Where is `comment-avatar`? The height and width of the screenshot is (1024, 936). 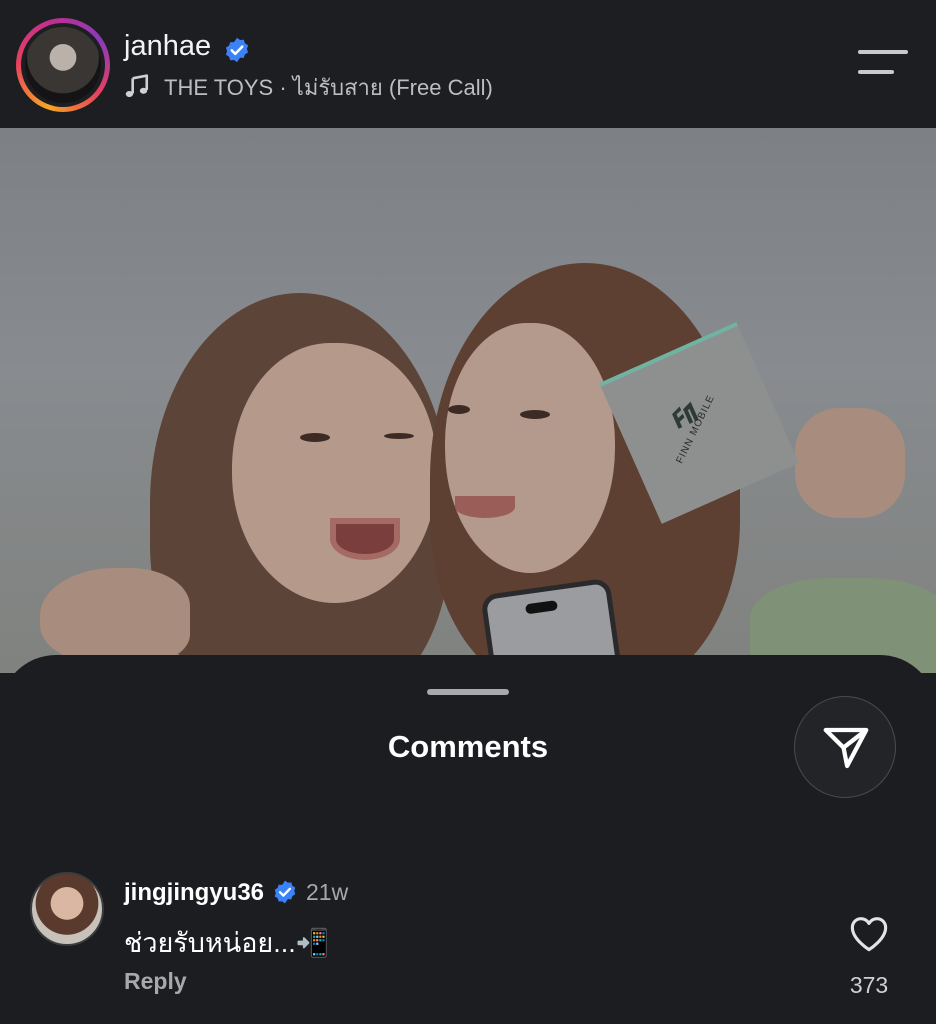 comment-avatar is located at coordinates (67, 909).